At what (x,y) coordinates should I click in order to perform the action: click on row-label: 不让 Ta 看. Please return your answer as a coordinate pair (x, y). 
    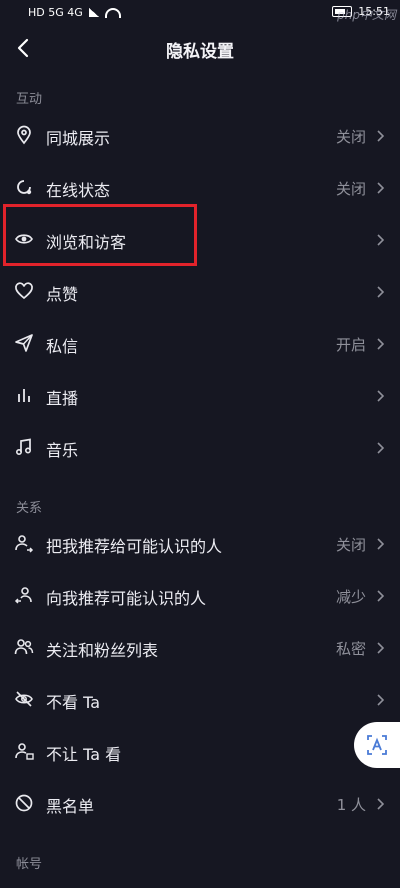
    Looking at the image, I should click on (84, 754).